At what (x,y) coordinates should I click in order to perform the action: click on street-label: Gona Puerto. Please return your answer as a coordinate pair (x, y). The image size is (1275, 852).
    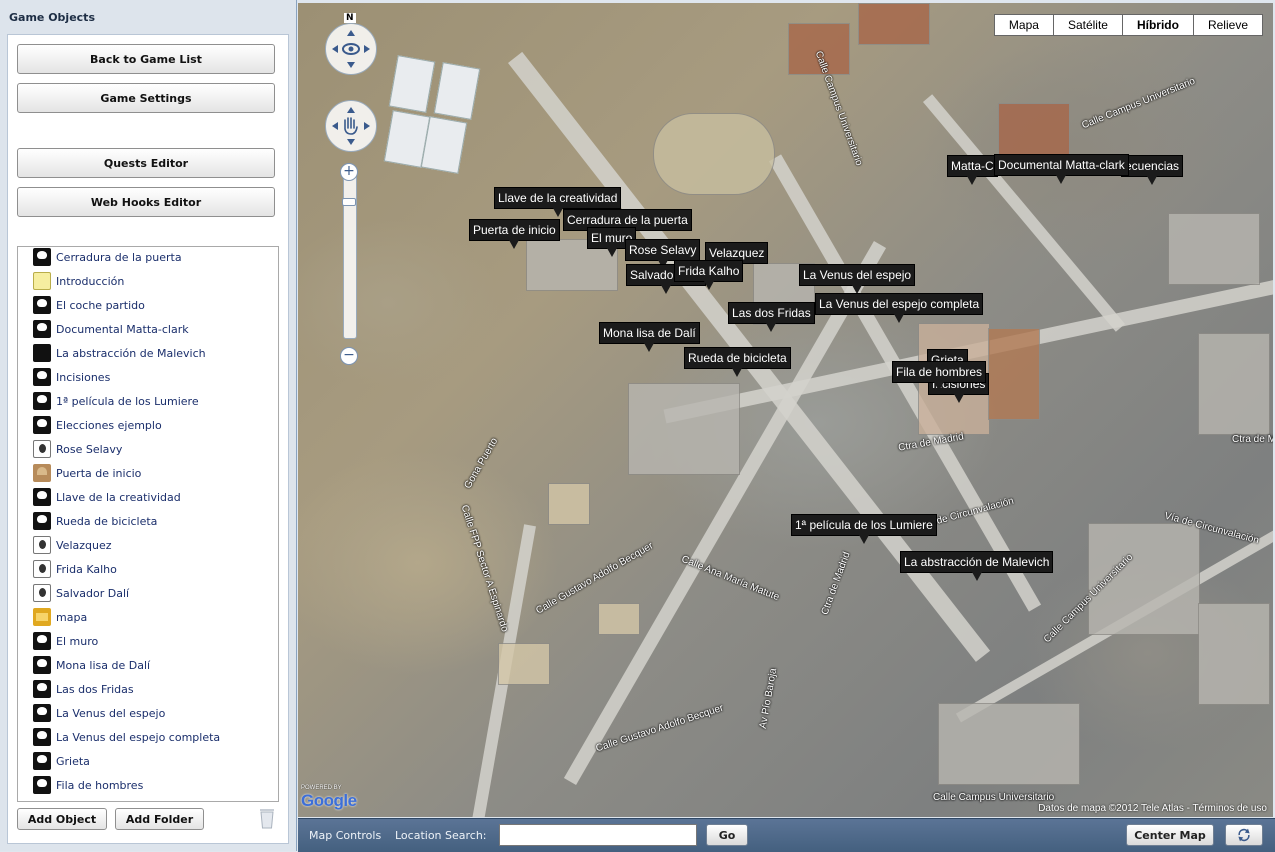
    Looking at the image, I should click on (481, 463).